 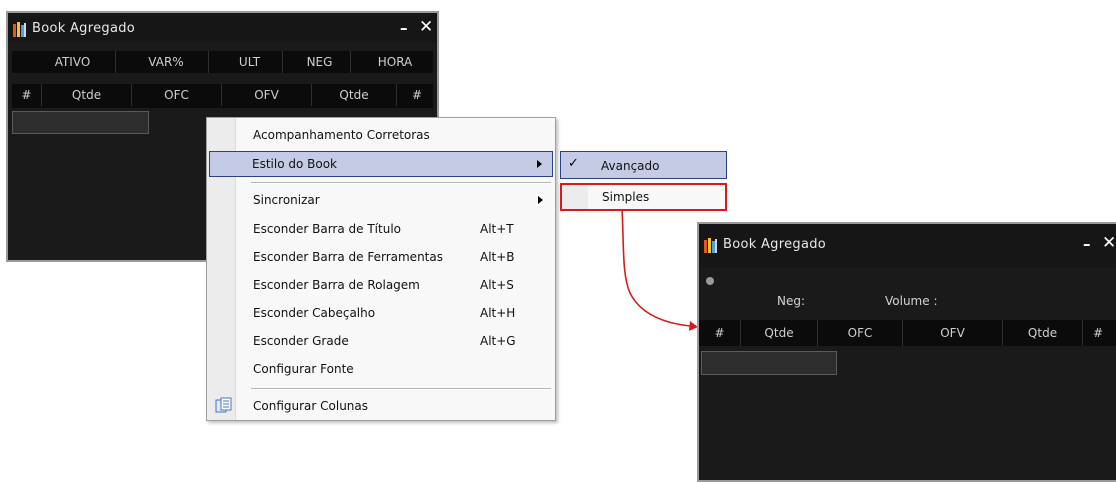 I want to click on menu-item-shortcut: Alt+T, so click(x=497, y=229).